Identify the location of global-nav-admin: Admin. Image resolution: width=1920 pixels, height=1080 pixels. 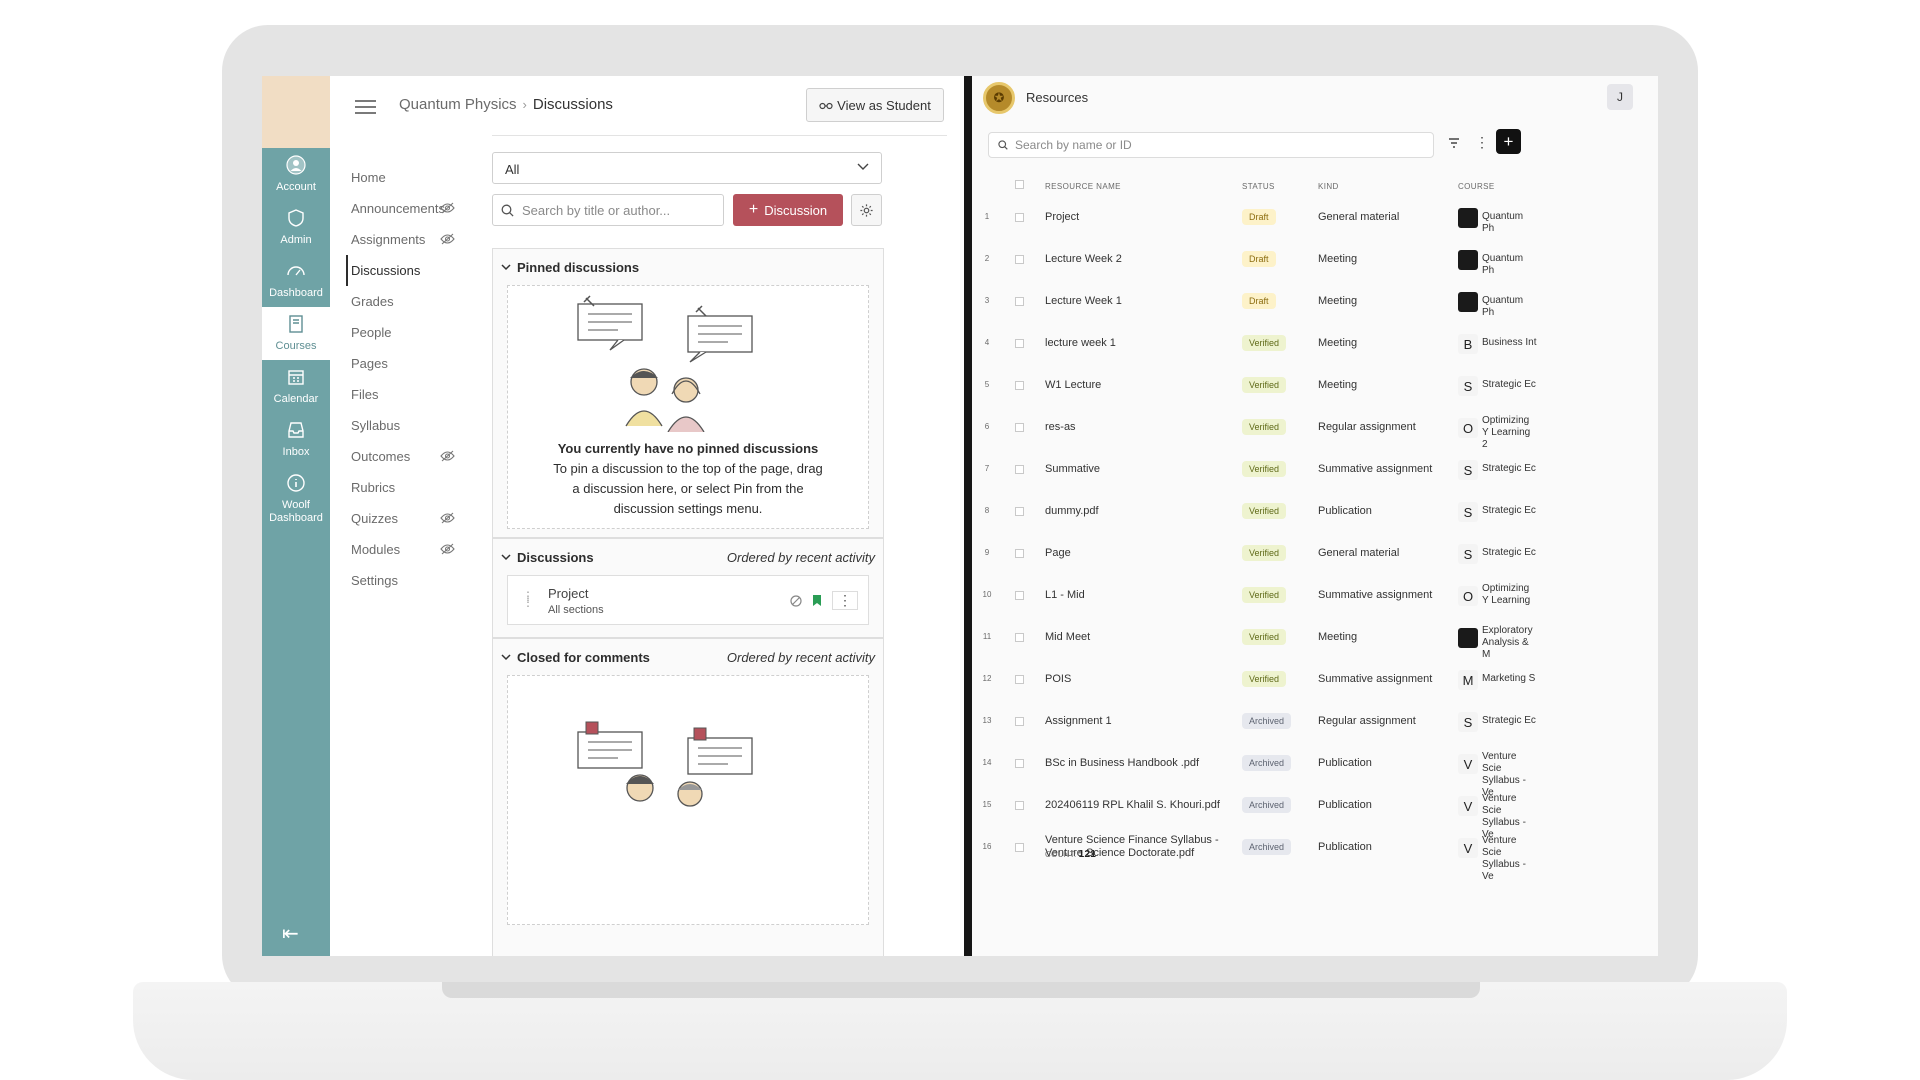
(296, 227).